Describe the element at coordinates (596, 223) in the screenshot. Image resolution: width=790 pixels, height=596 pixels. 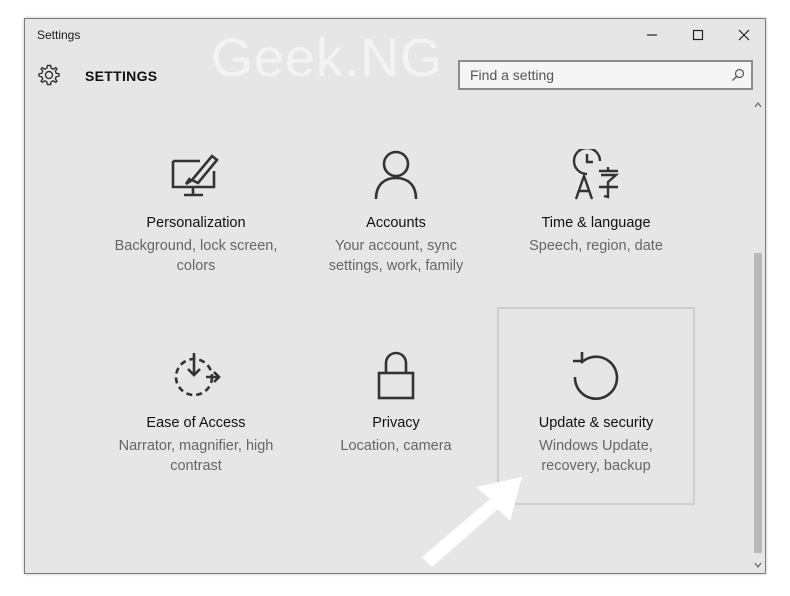
I see `tile-label: Time & language` at that location.